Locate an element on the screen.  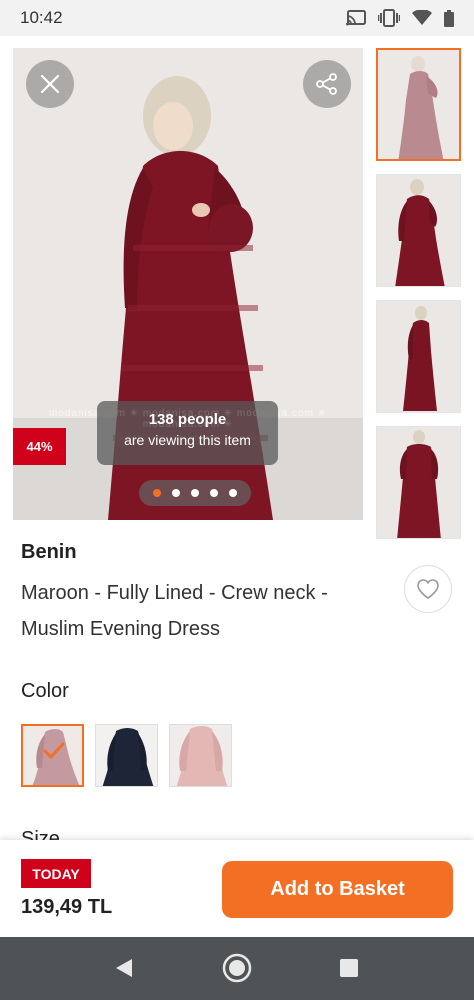
check-icon is located at coordinates (54, 750).